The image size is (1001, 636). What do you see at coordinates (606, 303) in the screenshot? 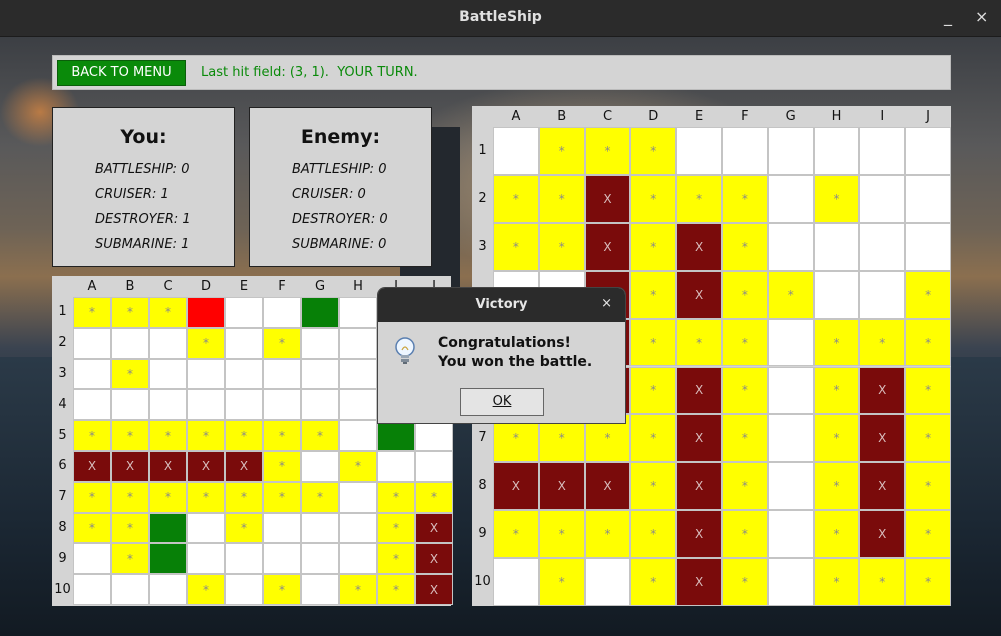
I see `dialog-close-icon: ×` at bounding box center [606, 303].